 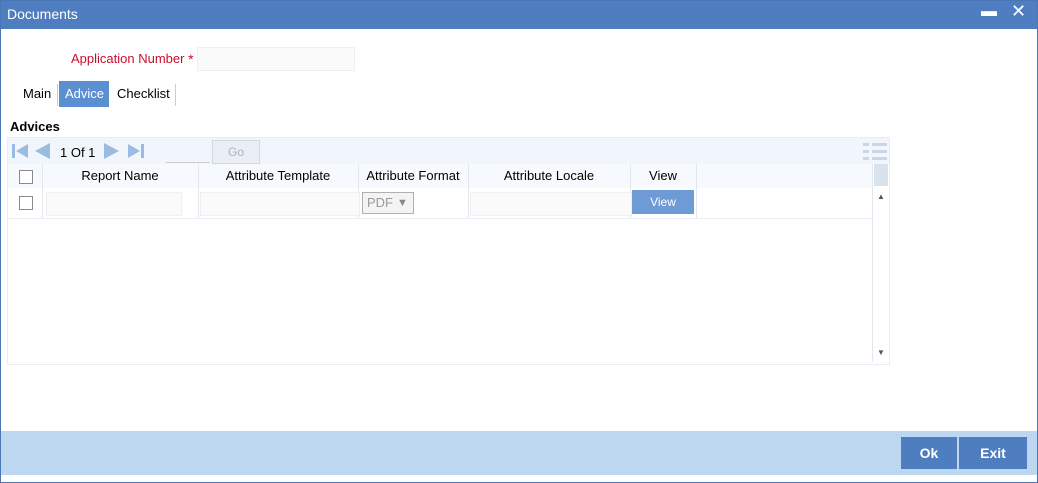 What do you see at coordinates (549, 176) in the screenshot?
I see `column-header-attribute-locale: Attribute Locale` at bounding box center [549, 176].